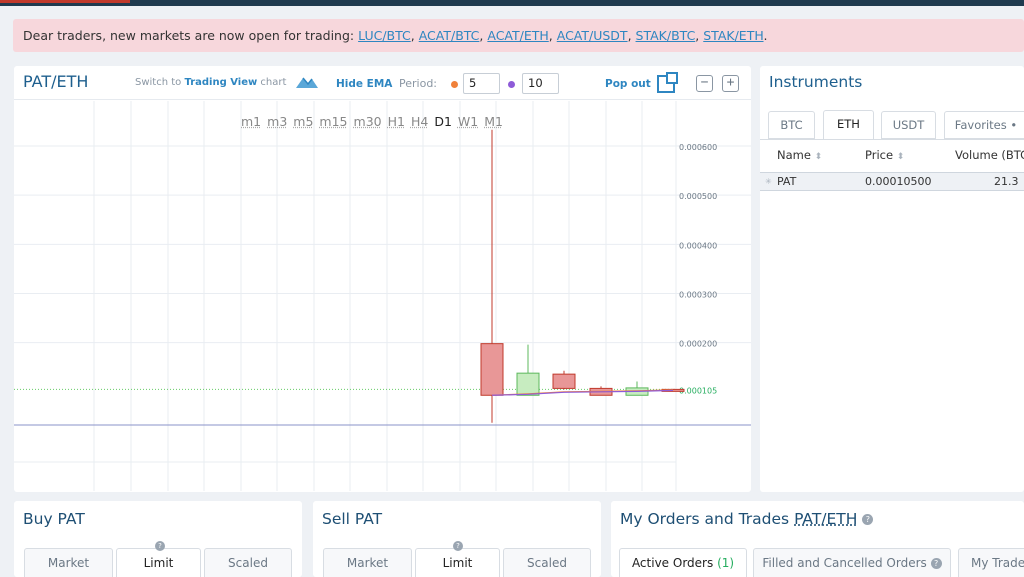 This screenshot has width=1024, height=577. What do you see at coordinates (512, 3) in the screenshot?
I see `top-bar` at bounding box center [512, 3].